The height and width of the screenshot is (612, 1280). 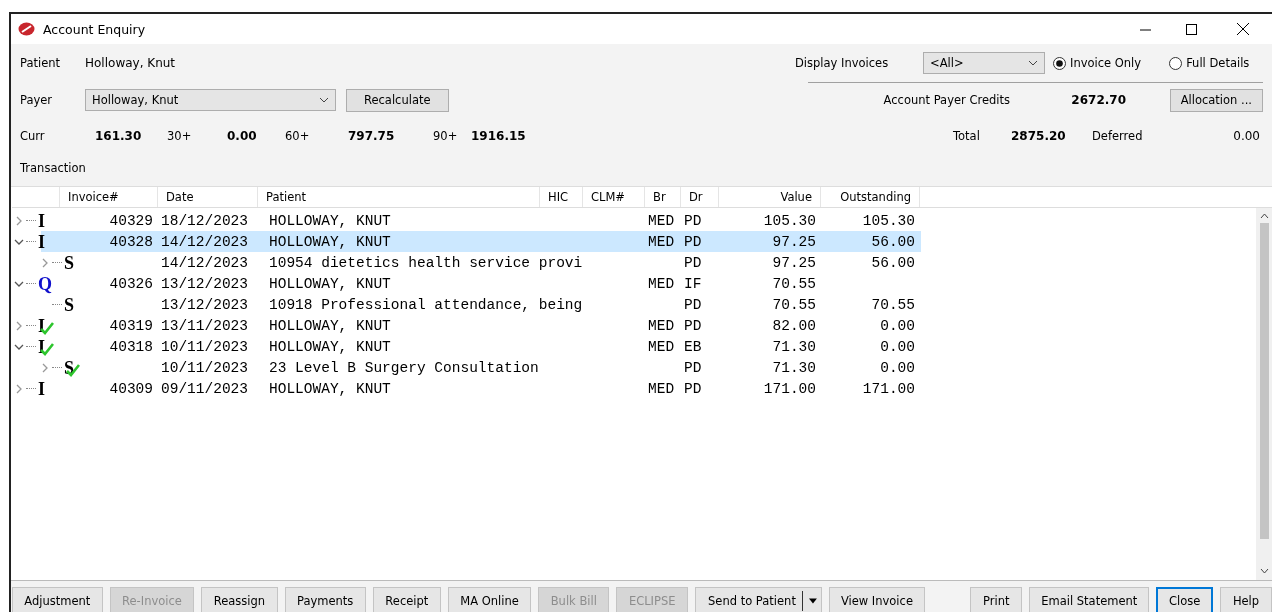 I want to click on radio-option: Invoice Only, so click(x=1097, y=63).